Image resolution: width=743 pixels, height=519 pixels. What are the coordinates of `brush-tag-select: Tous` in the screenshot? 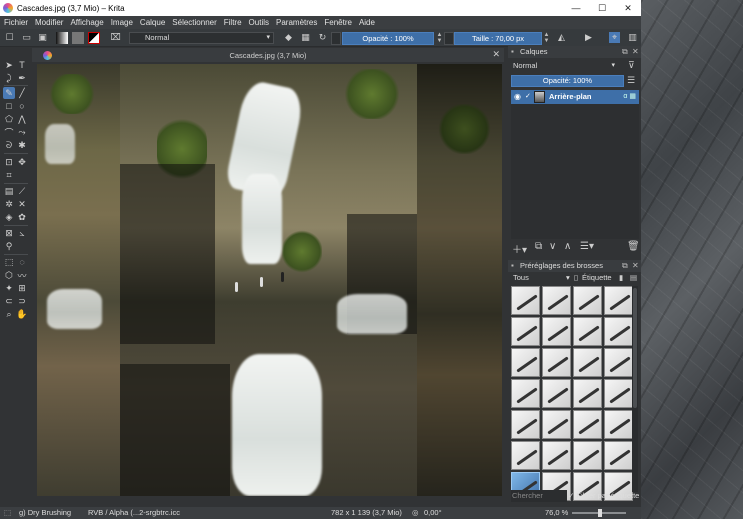 It's located at (521, 277).